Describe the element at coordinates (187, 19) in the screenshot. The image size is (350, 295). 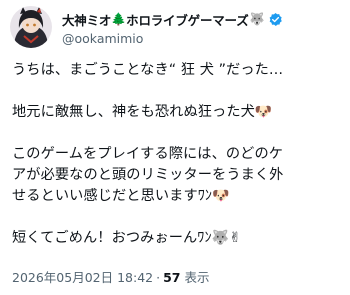
I see `display-name-suffix: ホロライブゲーマーズ` at that location.